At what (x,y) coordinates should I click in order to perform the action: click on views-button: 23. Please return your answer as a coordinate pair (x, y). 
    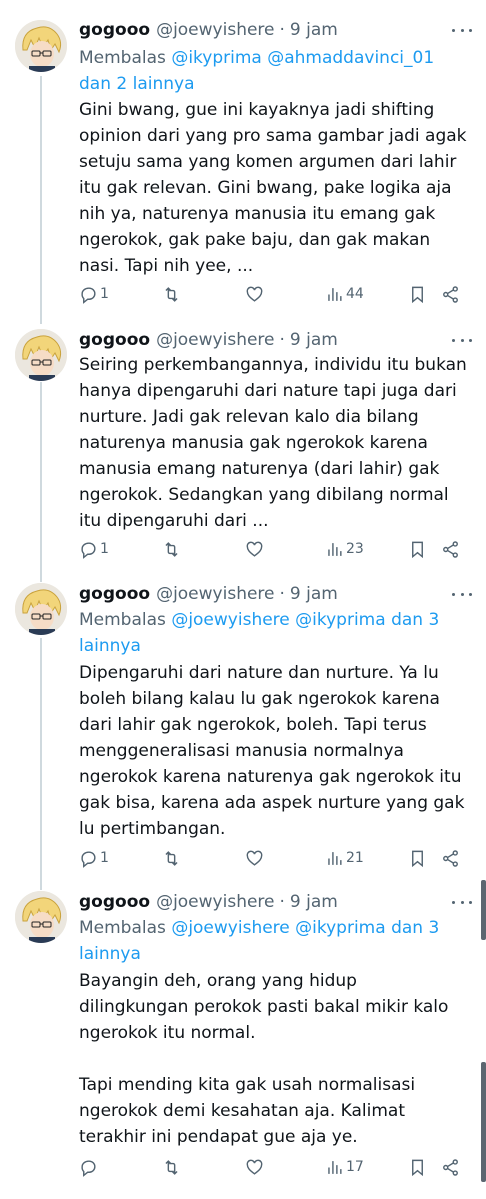
    Looking at the image, I should click on (344, 549).